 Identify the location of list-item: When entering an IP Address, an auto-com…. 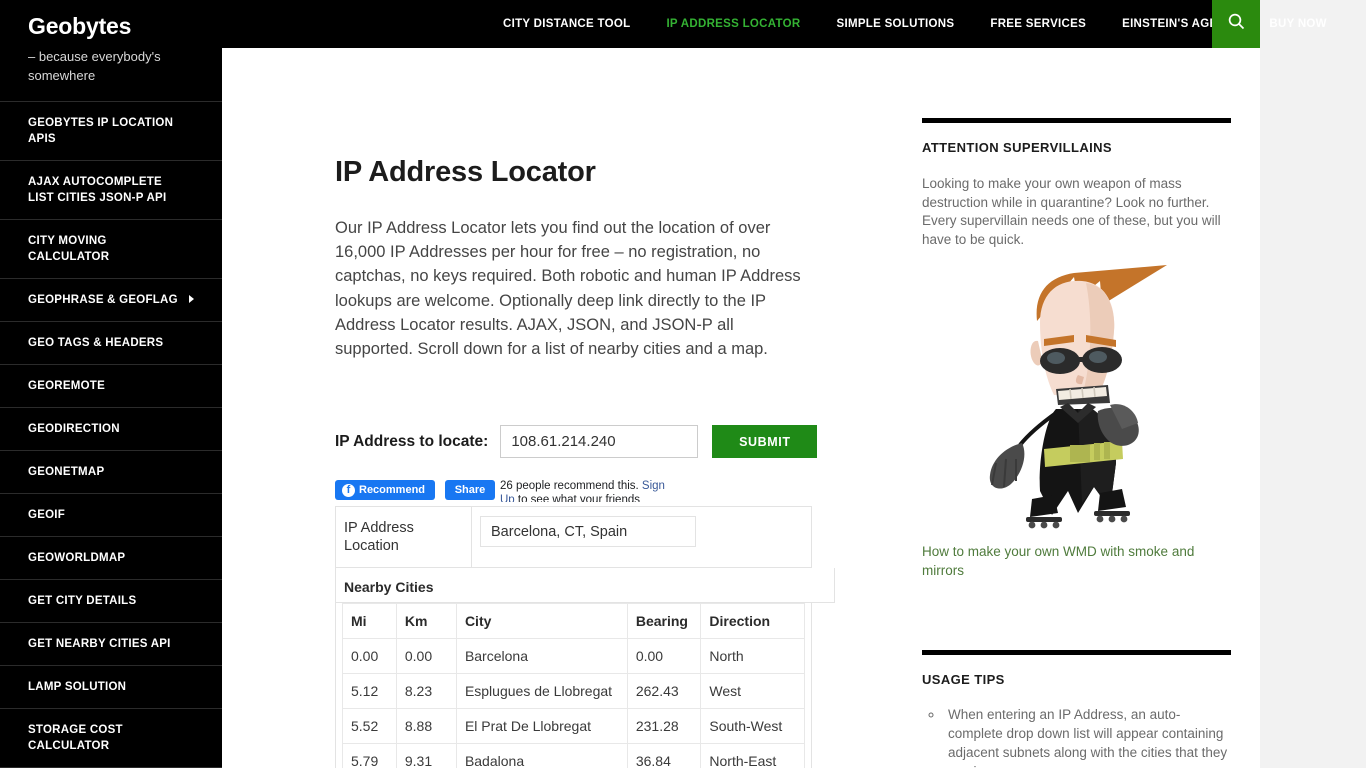
(1088, 736).